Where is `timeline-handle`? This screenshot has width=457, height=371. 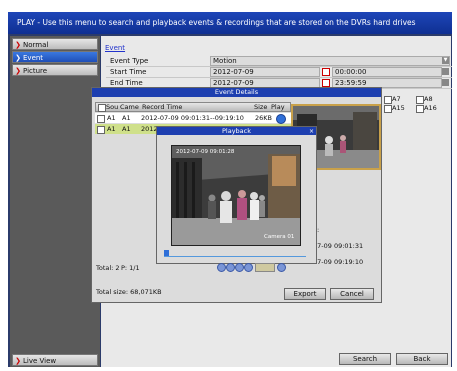 timeline-handle is located at coordinates (166, 253).